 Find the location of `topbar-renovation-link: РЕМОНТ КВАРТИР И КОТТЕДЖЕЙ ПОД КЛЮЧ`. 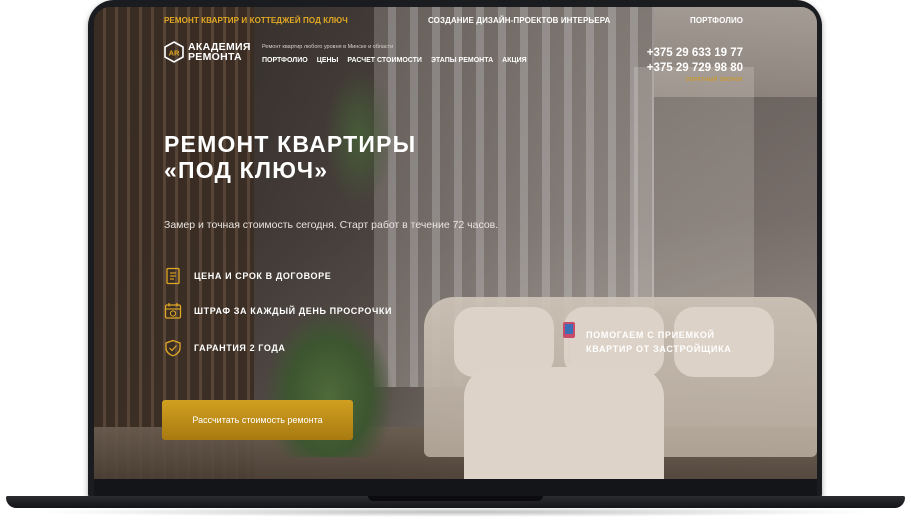

topbar-renovation-link: РЕМОНТ КВАРТИР И КОТТЕДЖЕЙ ПОД КЛЮЧ is located at coordinates (256, 20).